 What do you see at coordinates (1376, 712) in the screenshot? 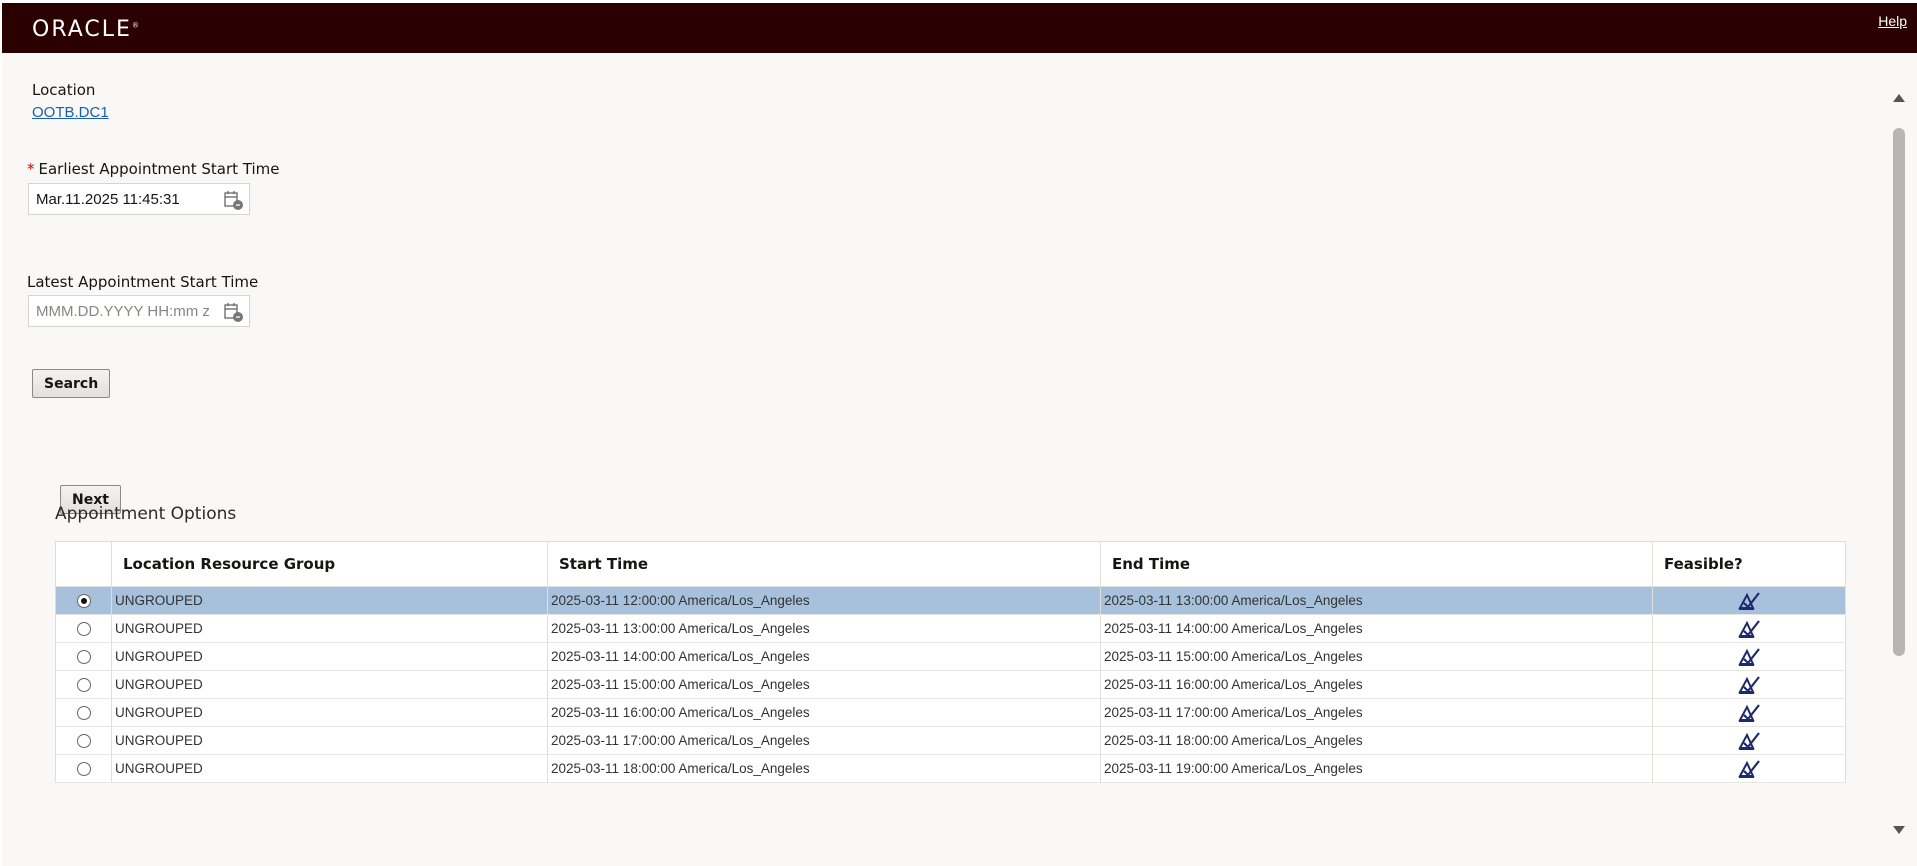
I see `end-time-cell: 2025-03-11 17:00:00 America/Los_Angeles` at bounding box center [1376, 712].